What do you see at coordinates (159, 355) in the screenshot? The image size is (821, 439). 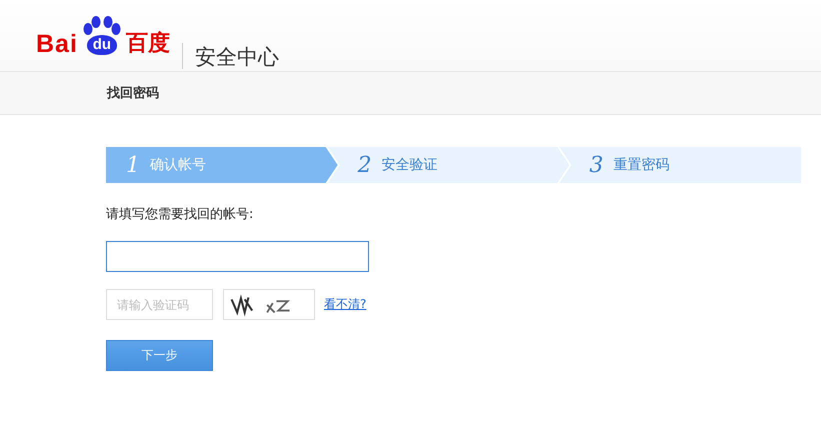 I see `next-button: 下一步` at bounding box center [159, 355].